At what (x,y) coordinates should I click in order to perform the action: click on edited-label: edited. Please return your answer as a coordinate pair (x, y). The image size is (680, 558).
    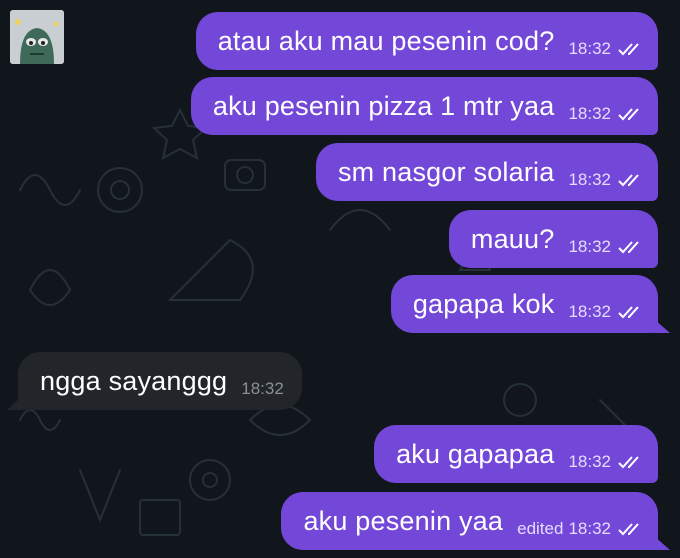
    Looking at the image, I should click on (540, 528).